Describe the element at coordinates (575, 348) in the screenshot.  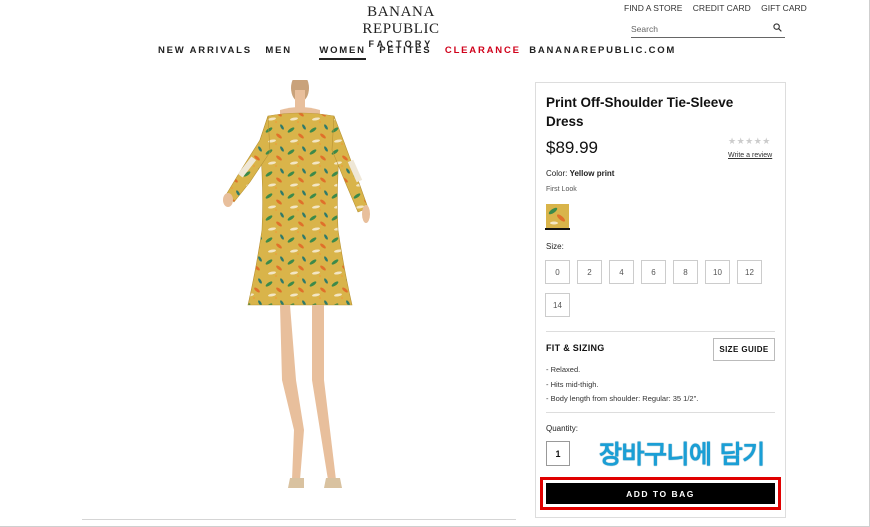
I see `fit-sizing-heading: FIT & SIZING` at that location.